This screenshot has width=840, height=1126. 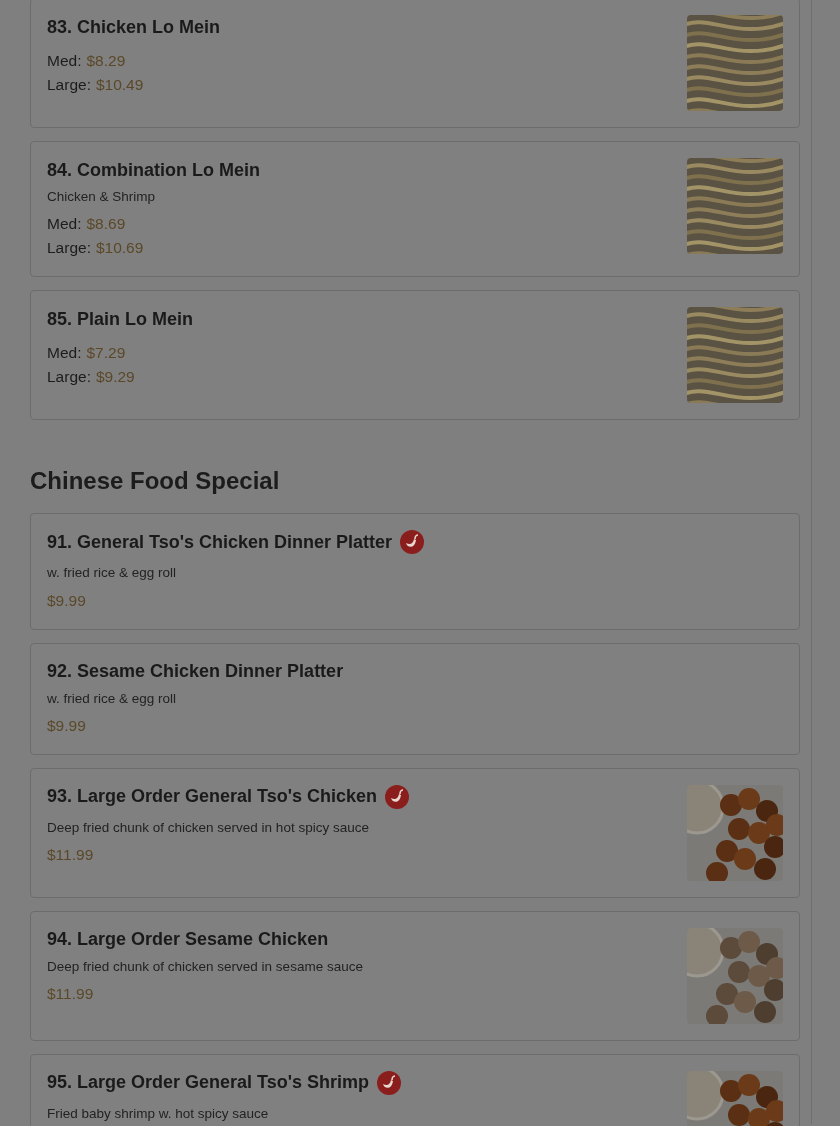 What do you see at coordinates (106, 353) in the screenshot?
I see `price: $7.29` at bounding box center [106, 353].